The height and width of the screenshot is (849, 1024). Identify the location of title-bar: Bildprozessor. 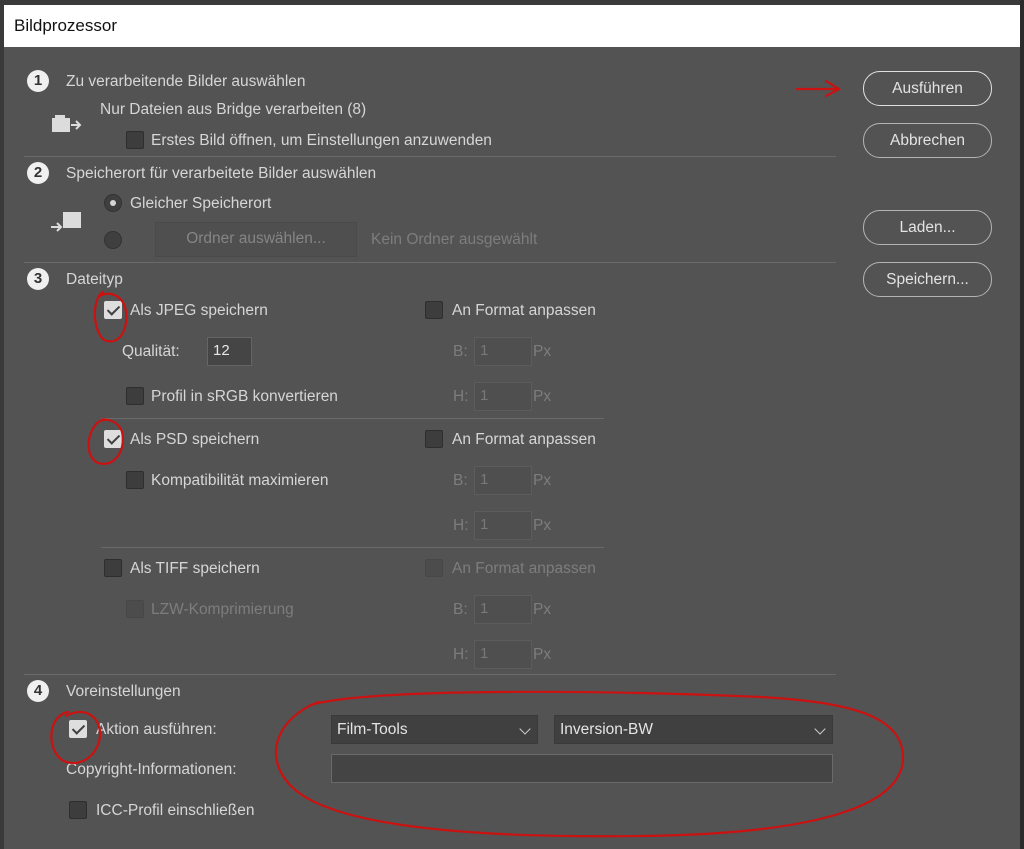
(512, 26).